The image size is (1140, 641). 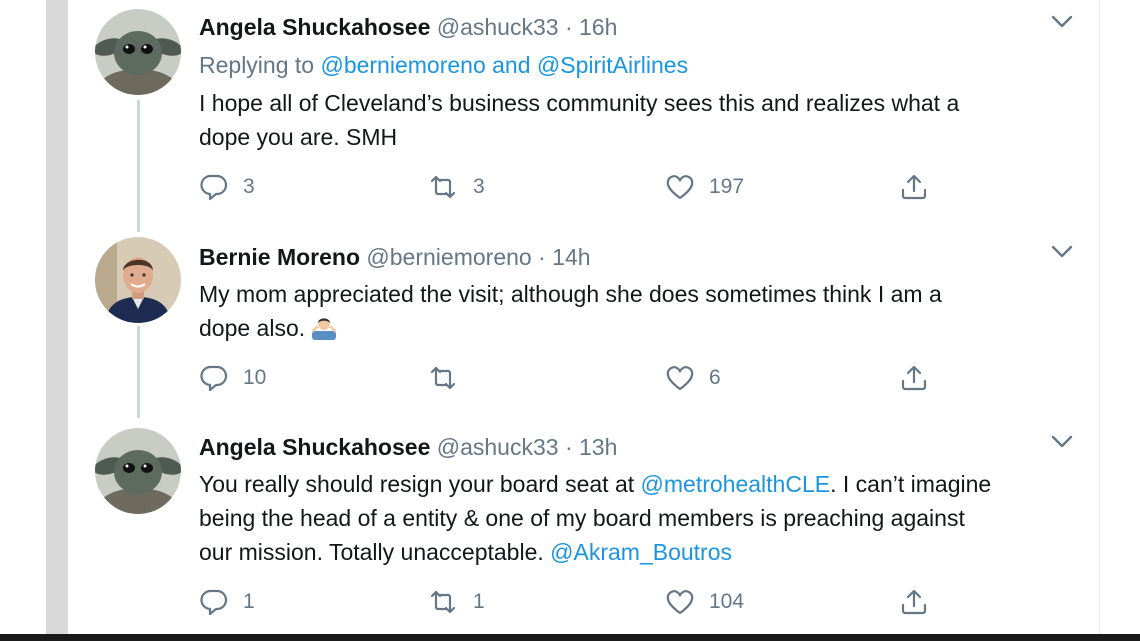 I want to click on like-count: 104, so click(x=727, y=601).